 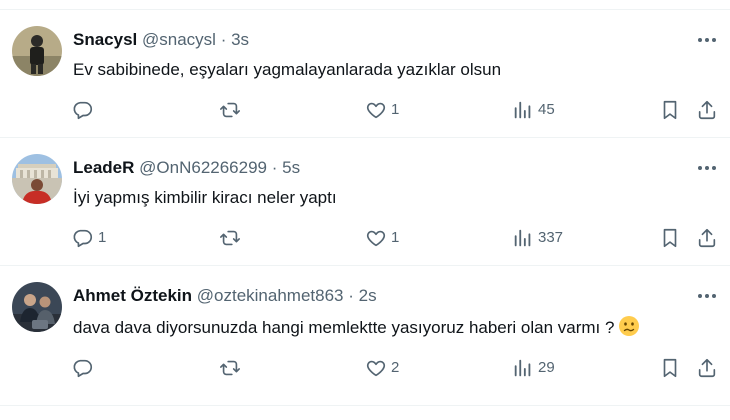 I want to click on display-name: LeadeR, so click(x=103, y=167).